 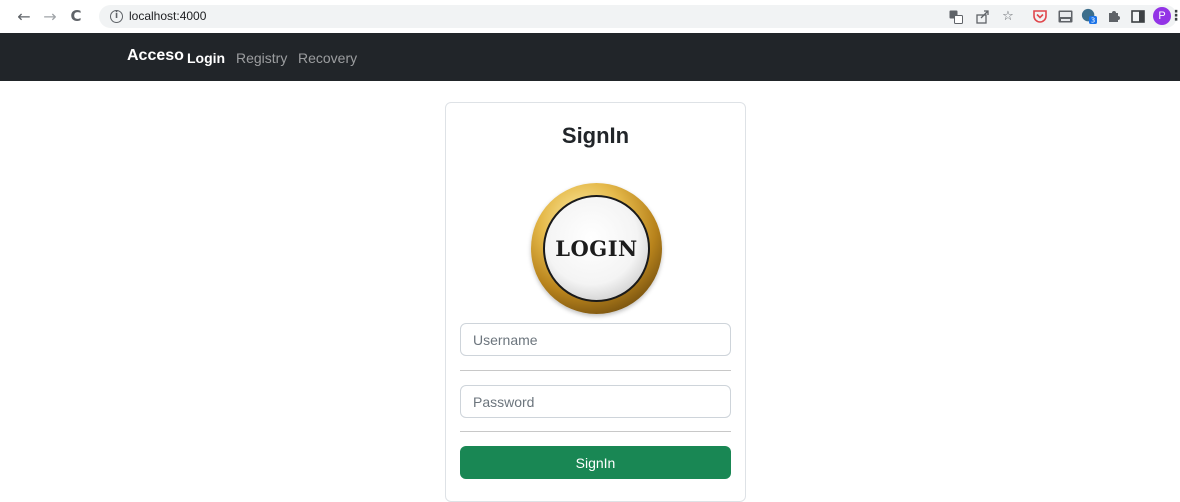 I want to click on translate-icon, so click(x=956, y=17).